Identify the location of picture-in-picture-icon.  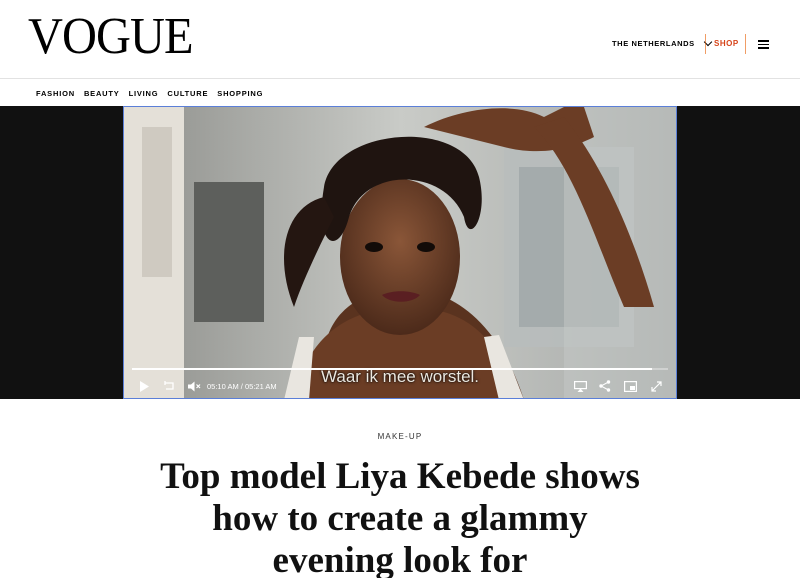
(630, 386).